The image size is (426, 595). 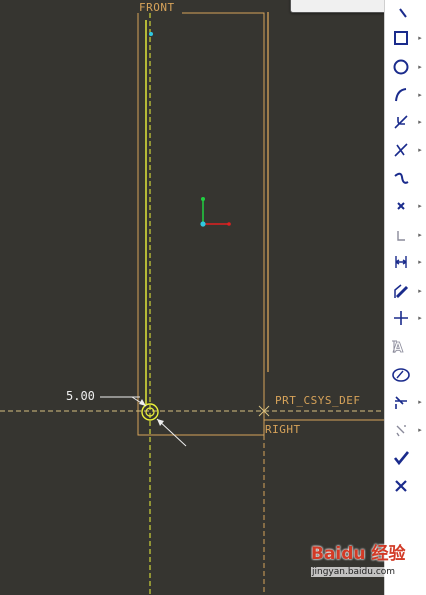 What do you see at coordinates (354, 572) in the screenshot?
I see `watermark-url: jingyan.baidu.com` at bounding box center [354, 572].